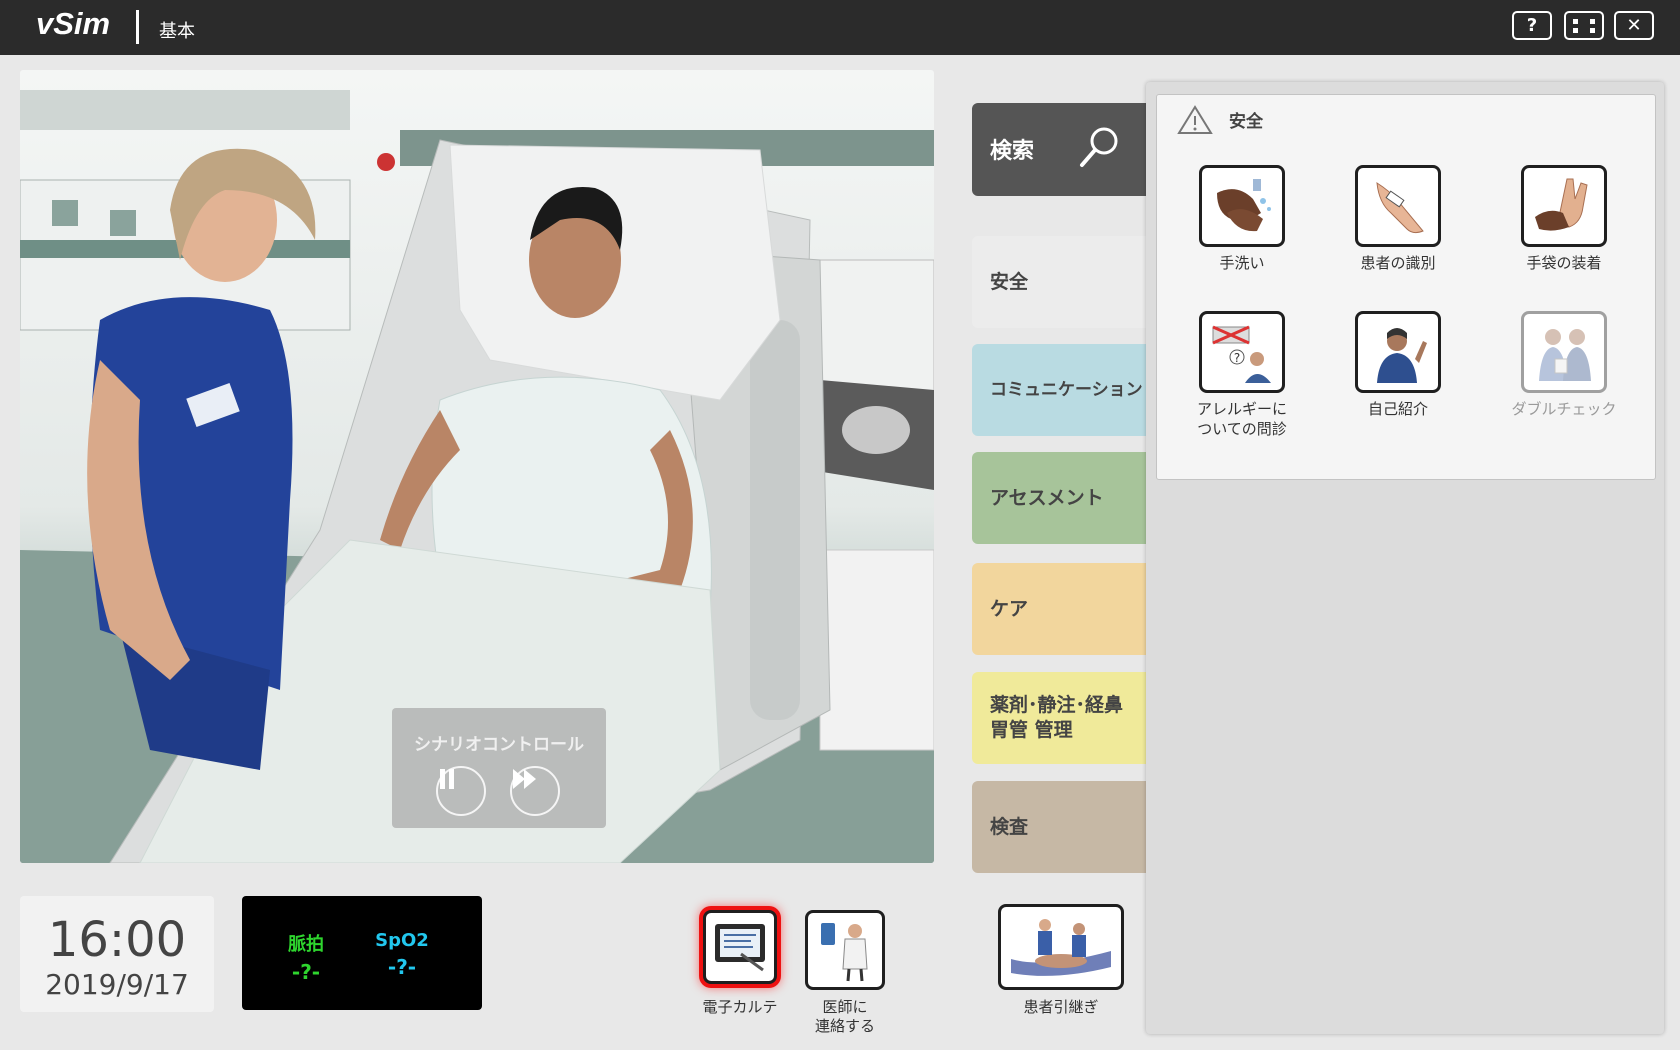 The width and height of the screenshot is (1680, 1050). What do you see at coordinates (1062, 498) in the screenshot?
I see `category-assessment: アセスメント` at bounding box center [1062, 498].